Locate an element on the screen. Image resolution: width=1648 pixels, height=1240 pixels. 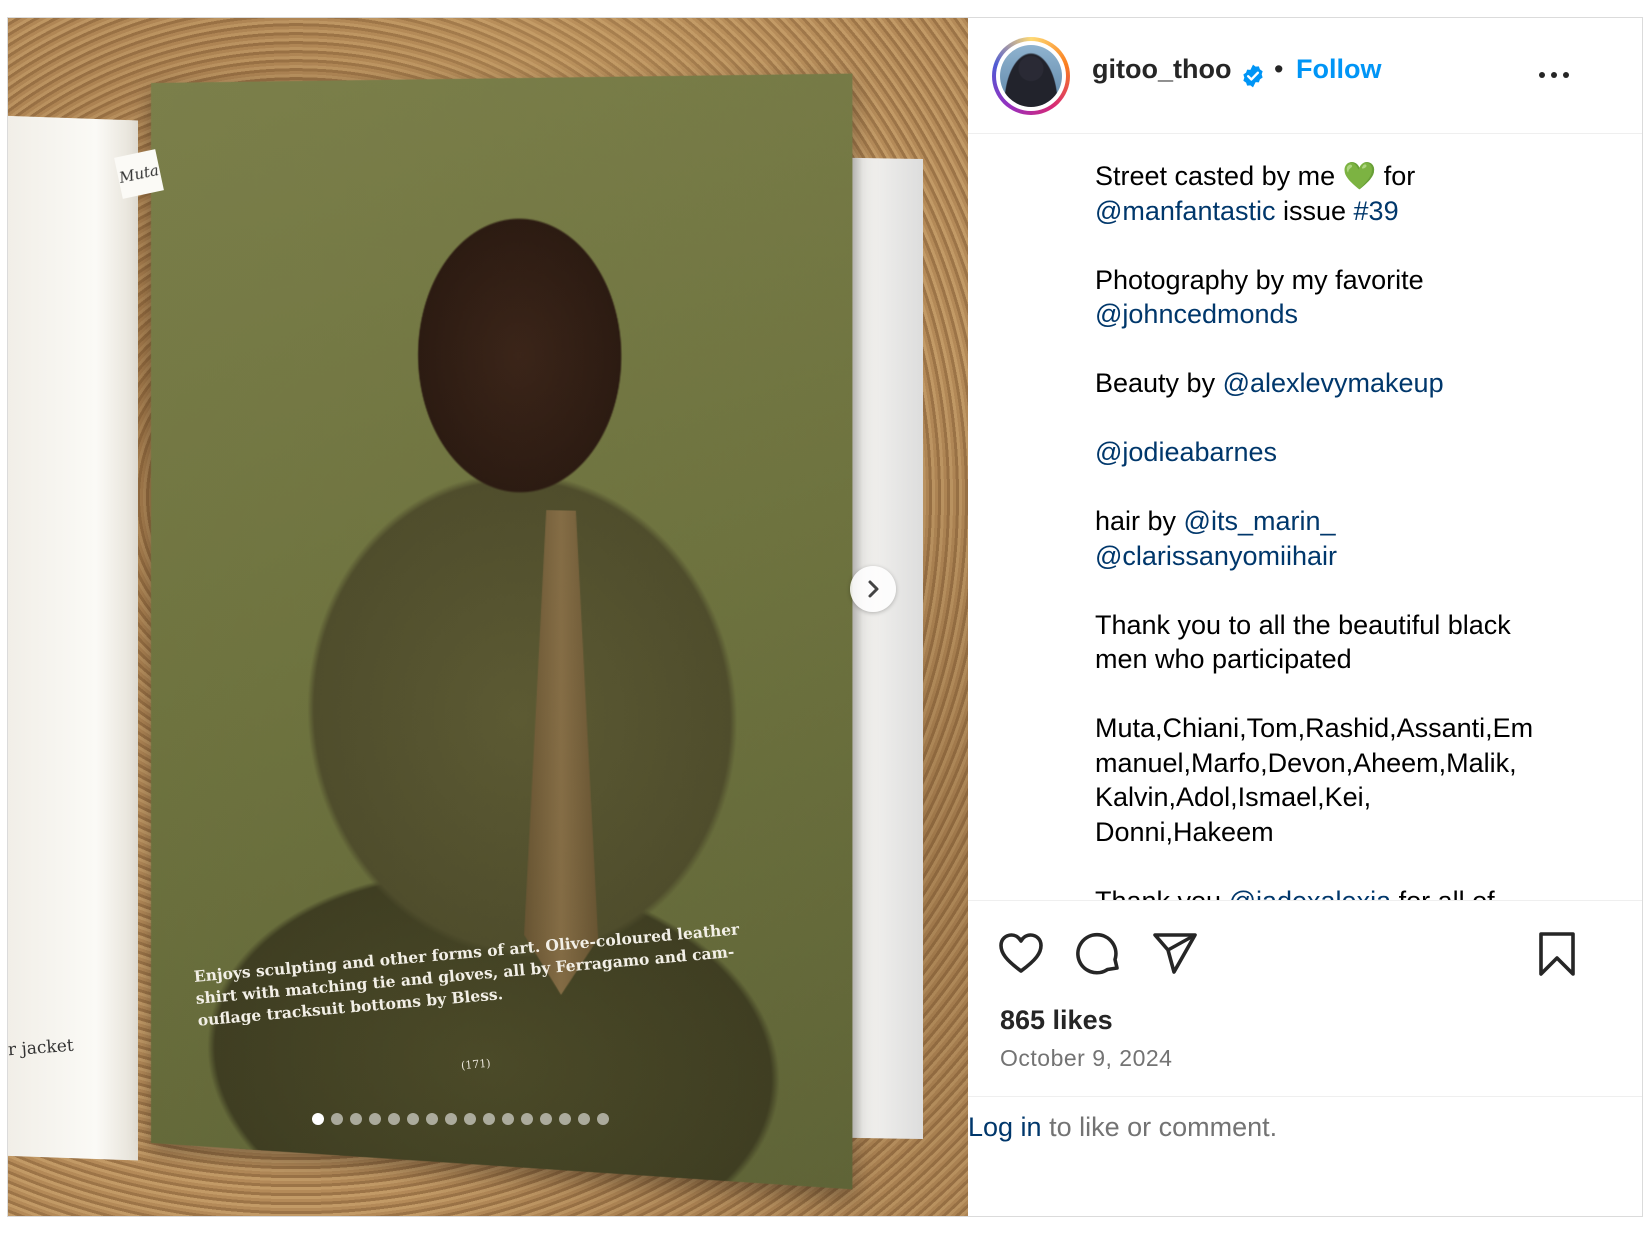
mention-link: @clarissanyomiihair is located at coordinates (1216, 556).